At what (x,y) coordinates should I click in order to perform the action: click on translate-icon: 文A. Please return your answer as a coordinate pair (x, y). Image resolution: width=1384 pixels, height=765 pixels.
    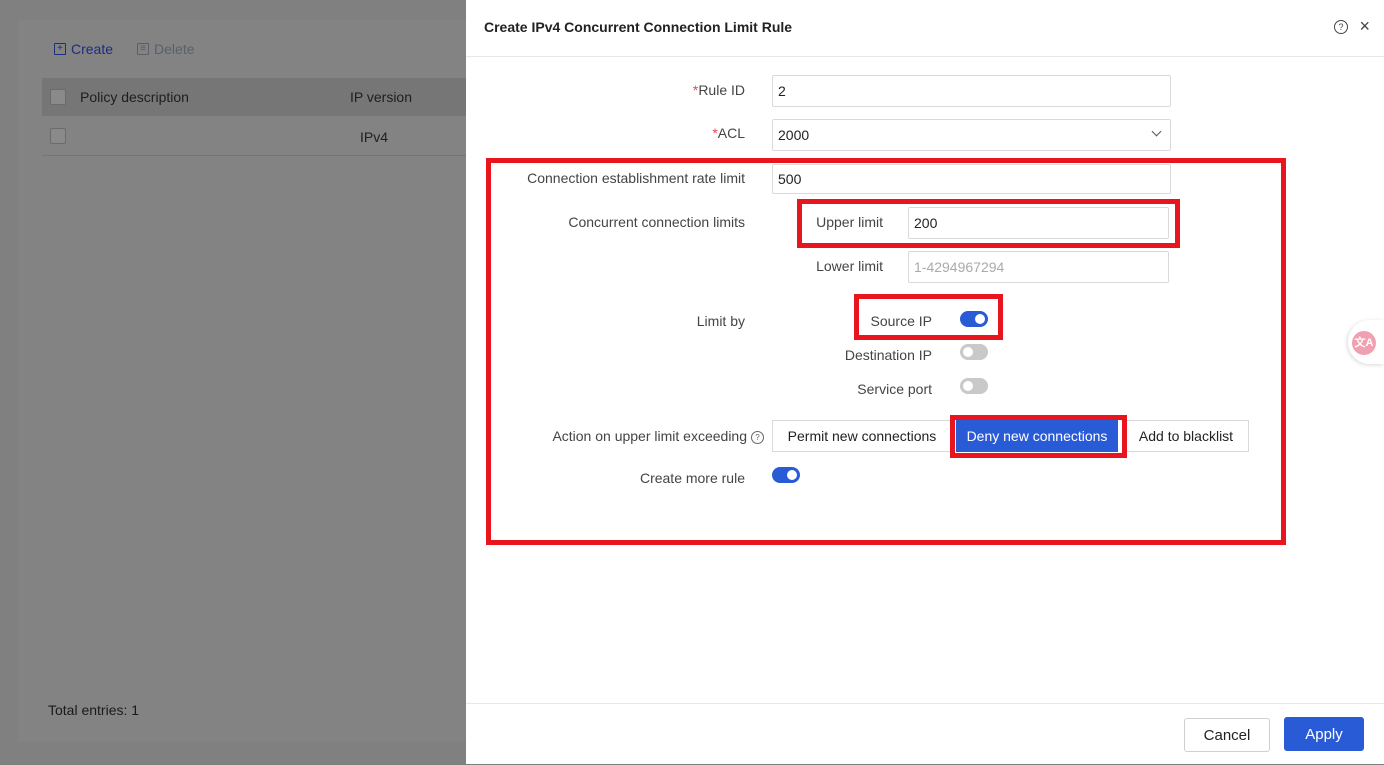
    Looking at the image, I should click on (1364, 343).